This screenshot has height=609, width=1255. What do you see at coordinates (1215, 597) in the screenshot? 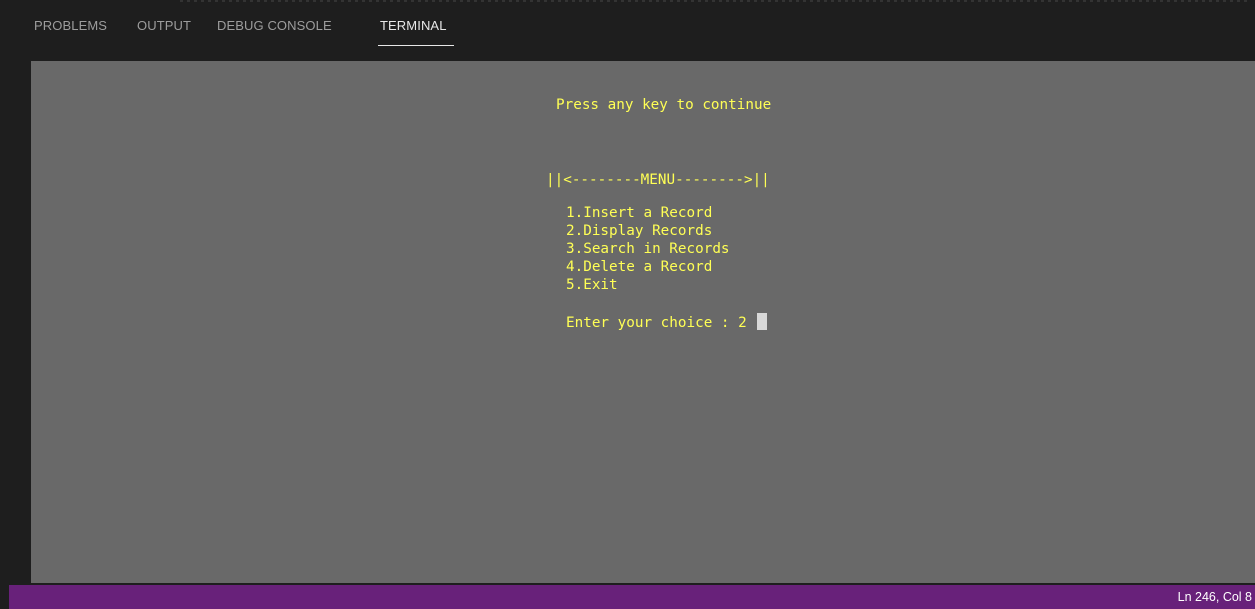
I see `cursor-position-indicator: Ln 246, Col 8` at bounding box center [1215, 597].